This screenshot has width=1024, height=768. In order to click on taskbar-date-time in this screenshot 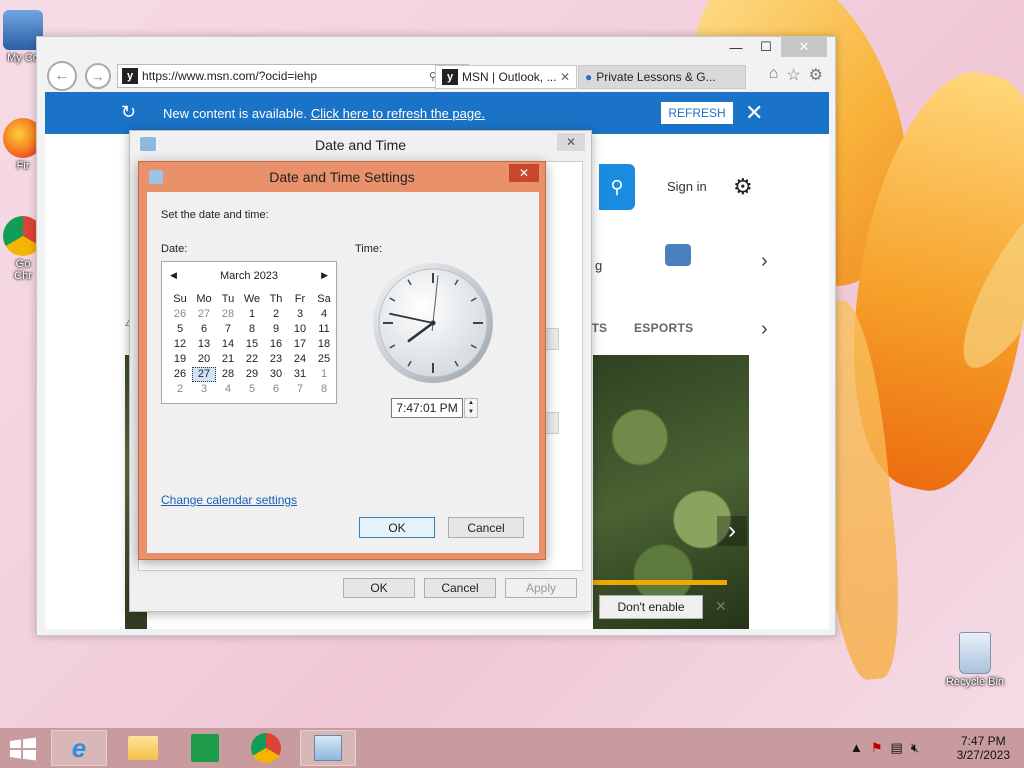, I will do `click(328, 748)`.